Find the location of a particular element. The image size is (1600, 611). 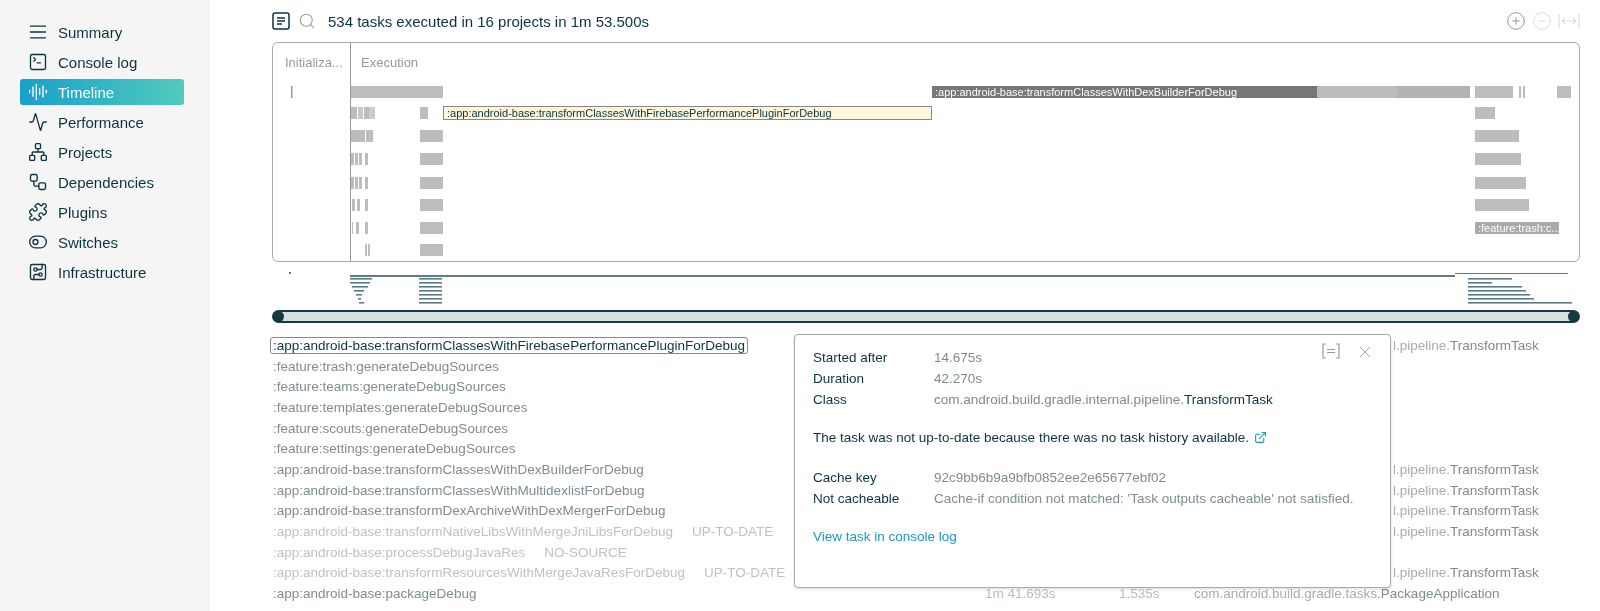

pulse-icon is located at coordinates (38, 122).